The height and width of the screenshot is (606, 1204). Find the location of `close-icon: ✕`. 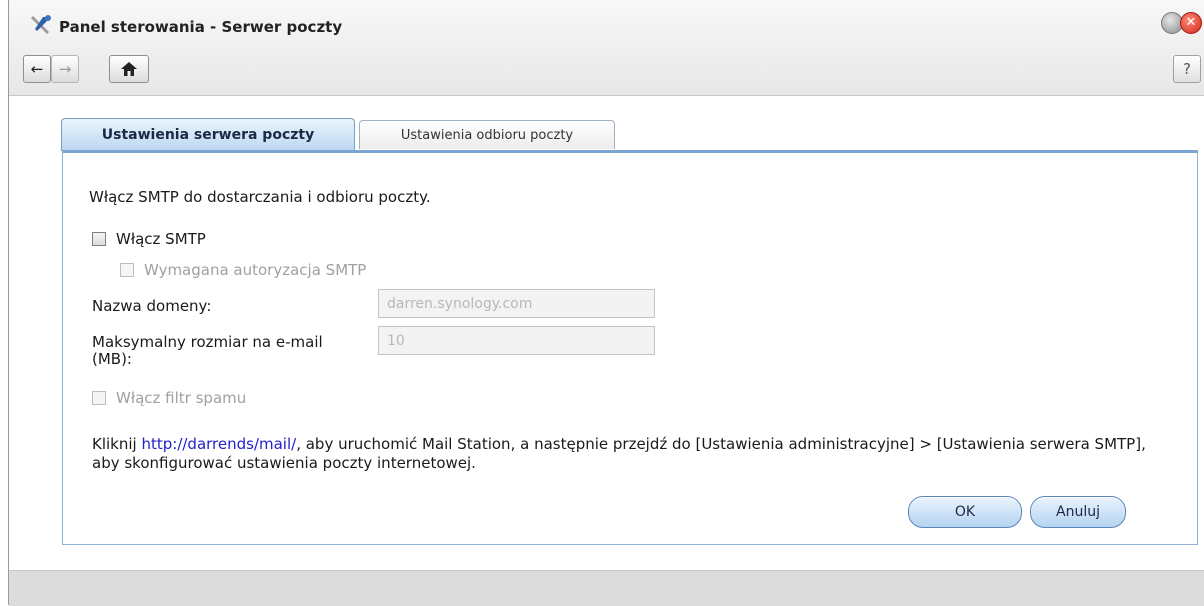

close-icon: ✕ is located at coordinates (1191, 22).